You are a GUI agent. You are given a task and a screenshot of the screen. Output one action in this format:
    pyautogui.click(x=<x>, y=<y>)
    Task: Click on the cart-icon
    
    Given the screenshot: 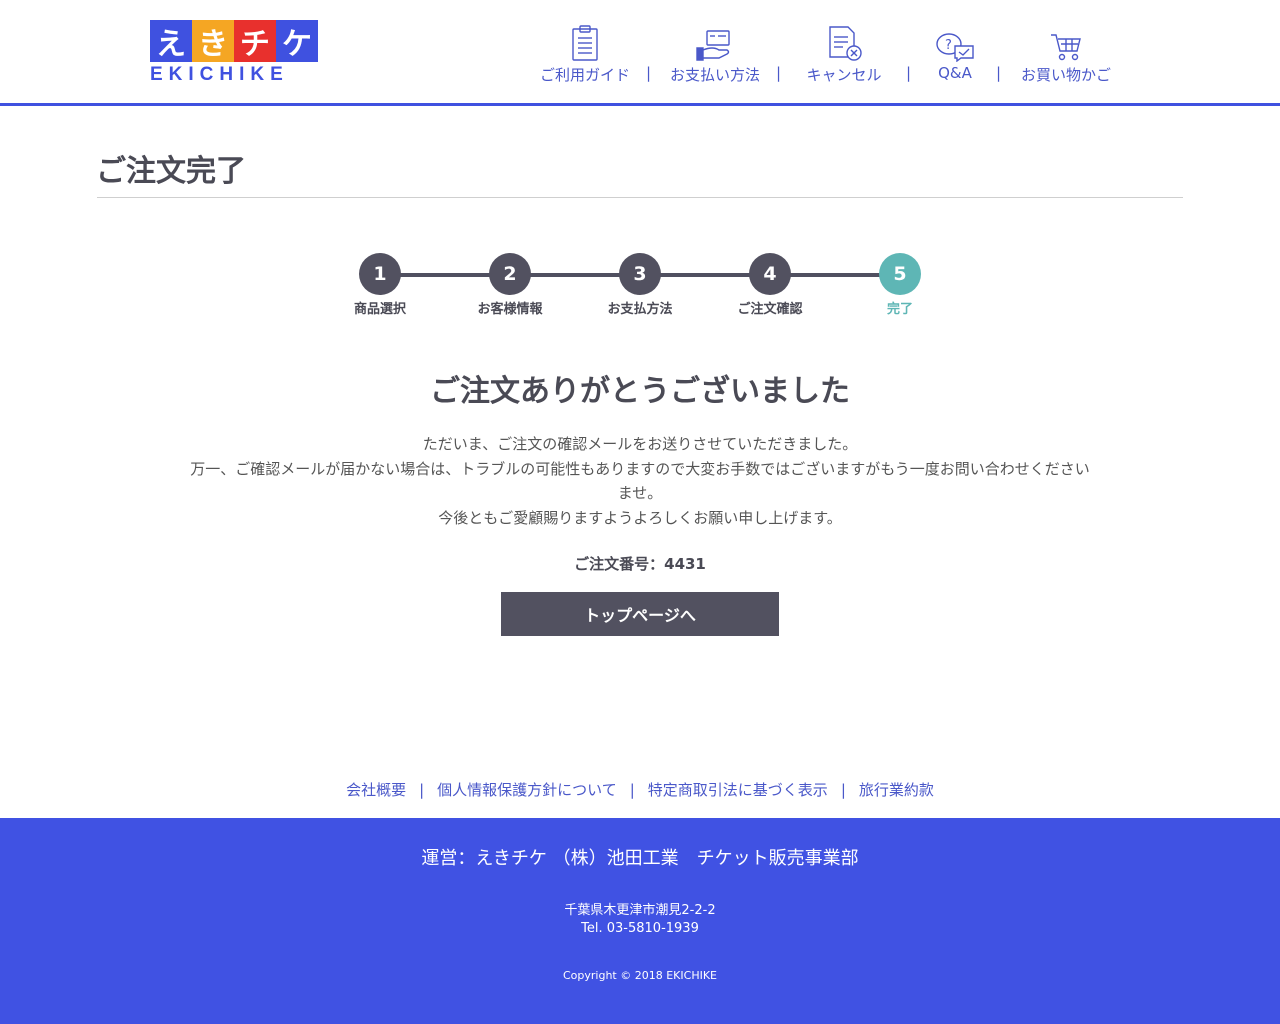 What is the action you would take?
    pyautogui.click(x=1066, y=42)
    